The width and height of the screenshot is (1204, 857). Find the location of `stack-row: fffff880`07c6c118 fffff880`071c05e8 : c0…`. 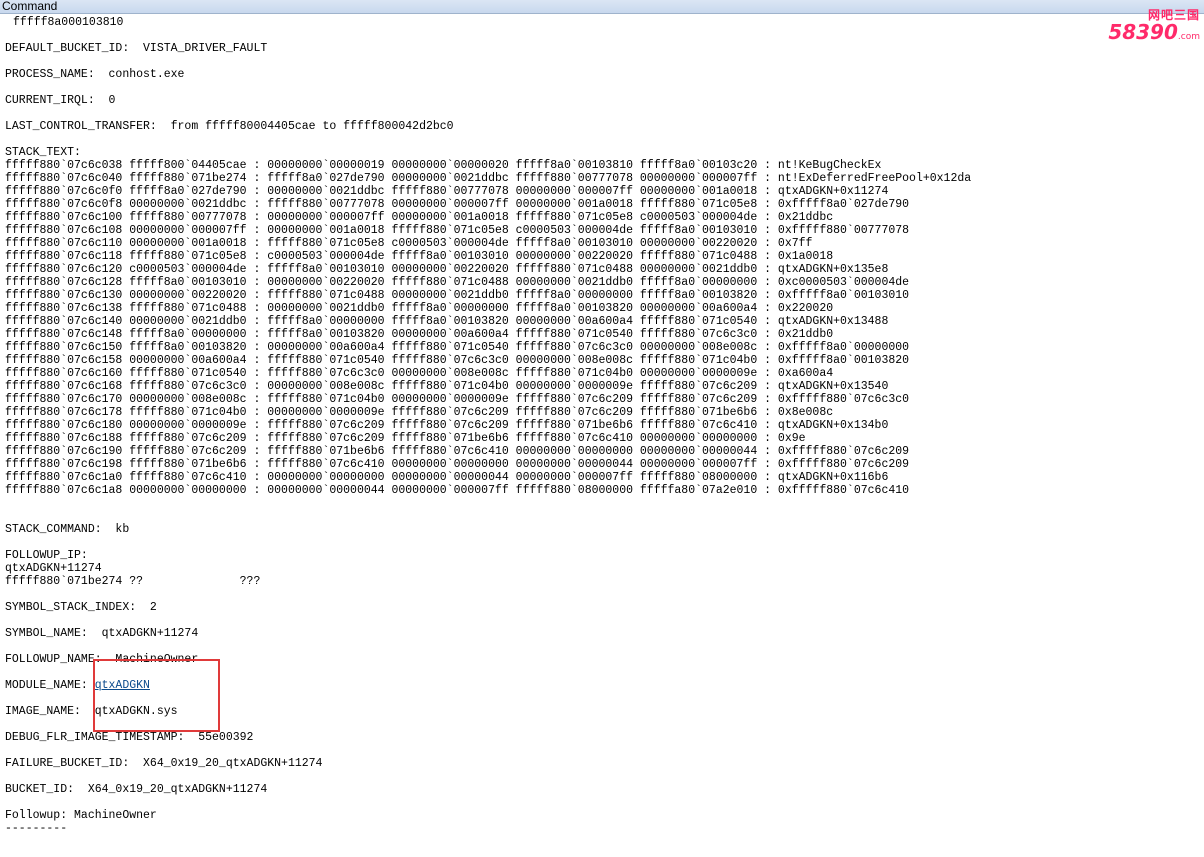

stack-row: fffff880`07c6c118 fffff880`071c05e8 : c0… is located at coordinates (419, 256).